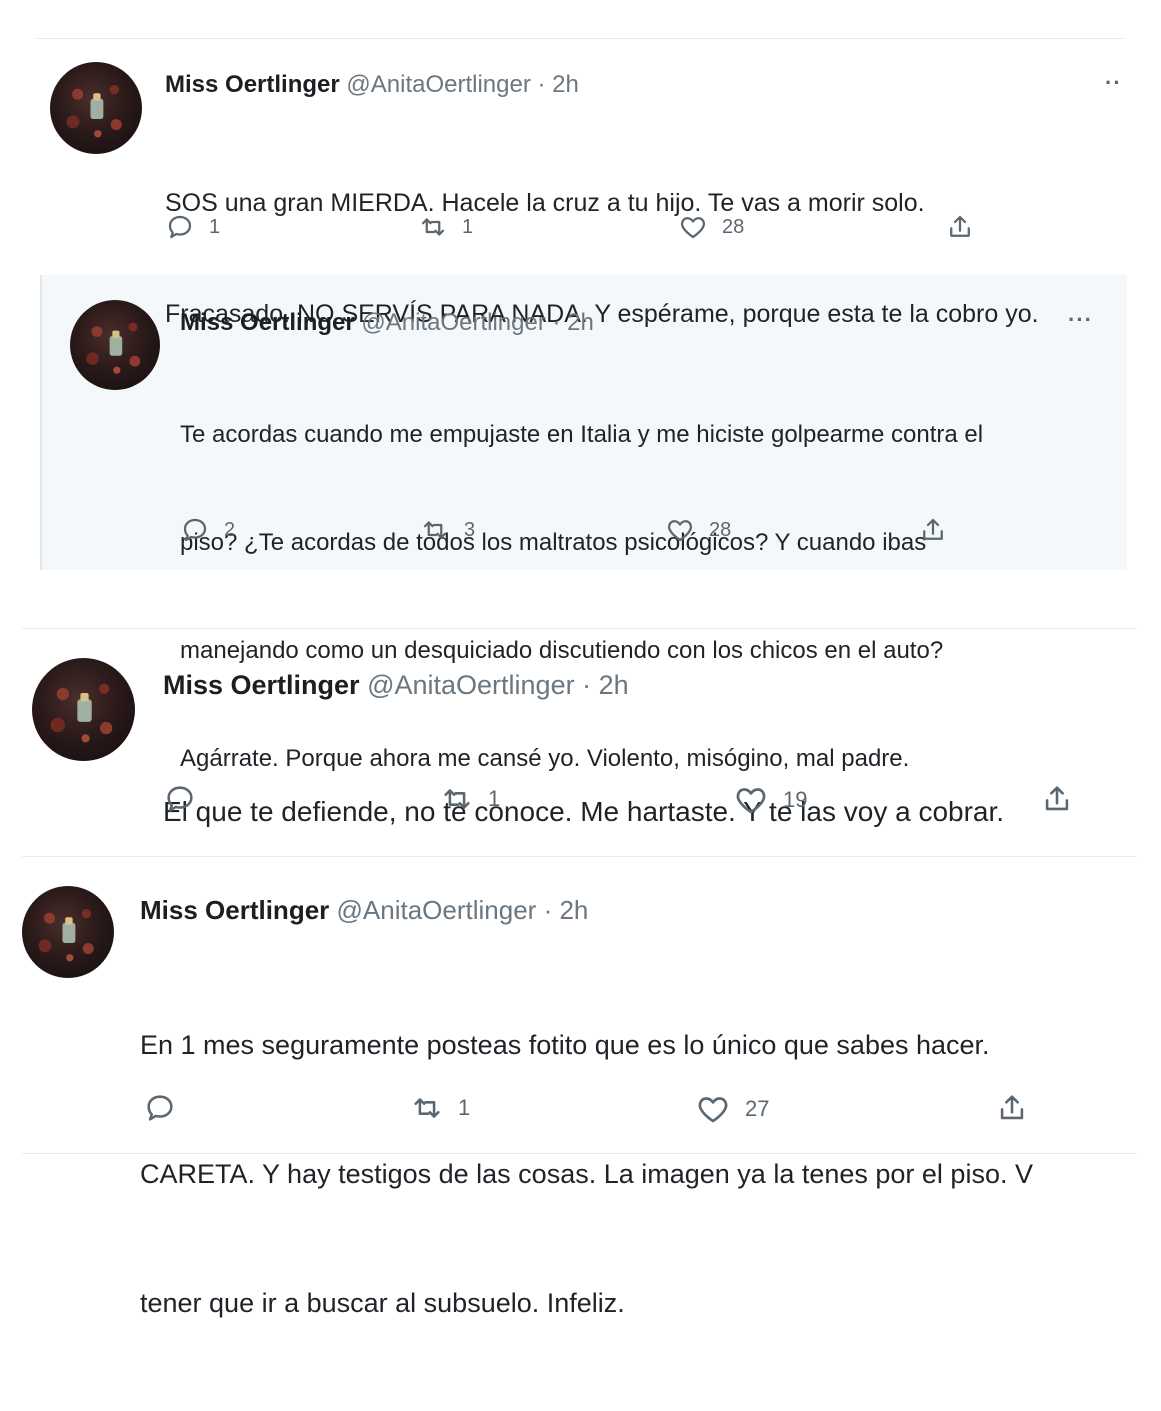  Describe the element at coordinates (207, 530) in the screenshot. I see `reply-button: 2` at that location.